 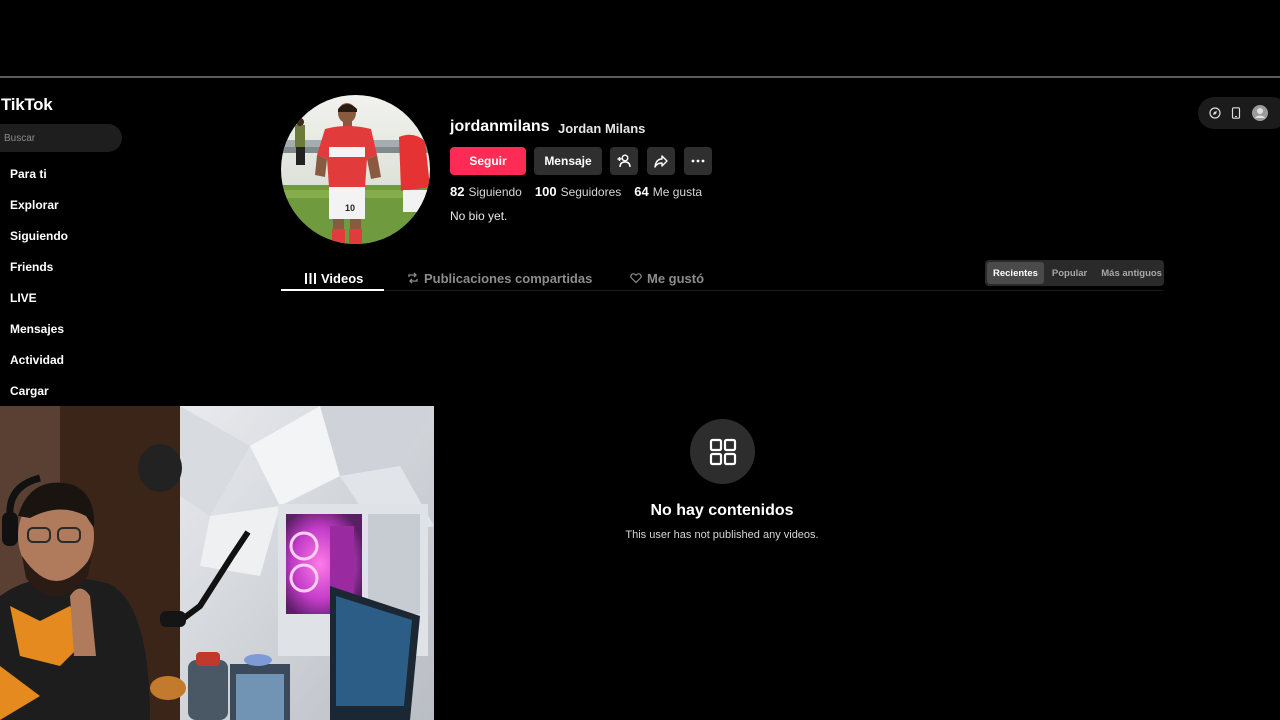 I want to click on repost-icon, so click(x=413, y=278).